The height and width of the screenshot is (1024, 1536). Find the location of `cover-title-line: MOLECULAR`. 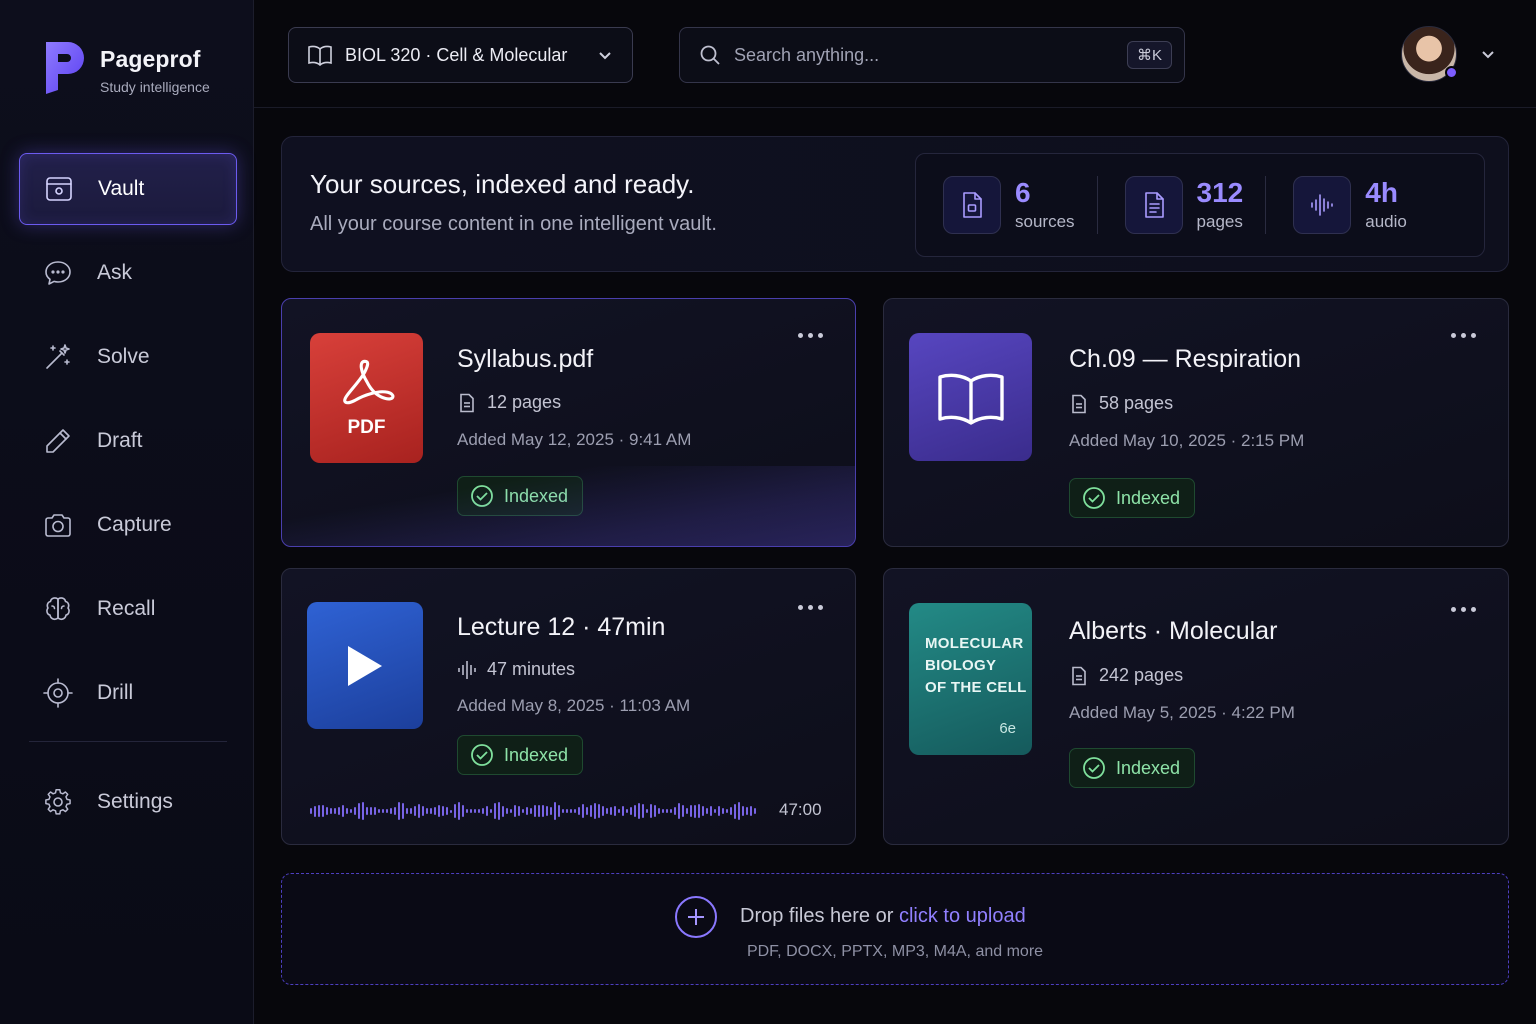

cover-title-line: MOLECULAR is located at coordinates (974, 643).